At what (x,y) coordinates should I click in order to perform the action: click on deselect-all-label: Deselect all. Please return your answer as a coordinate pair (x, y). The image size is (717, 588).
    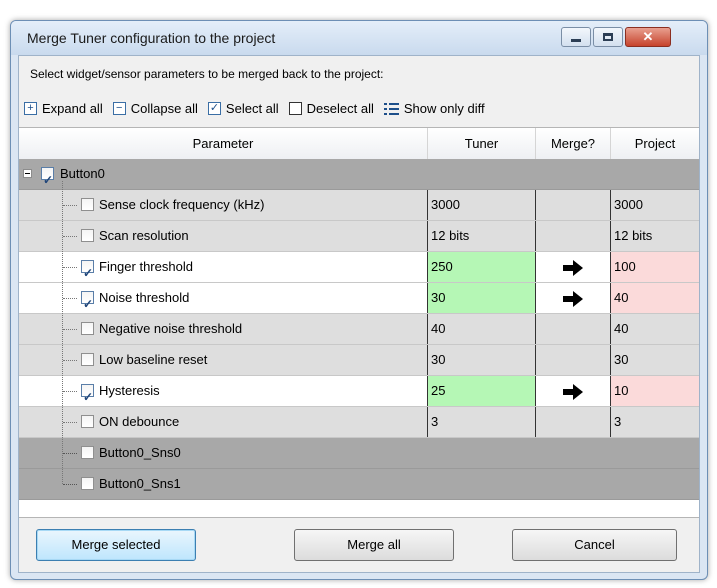
    Looking at the image, I should click on (340, 108).